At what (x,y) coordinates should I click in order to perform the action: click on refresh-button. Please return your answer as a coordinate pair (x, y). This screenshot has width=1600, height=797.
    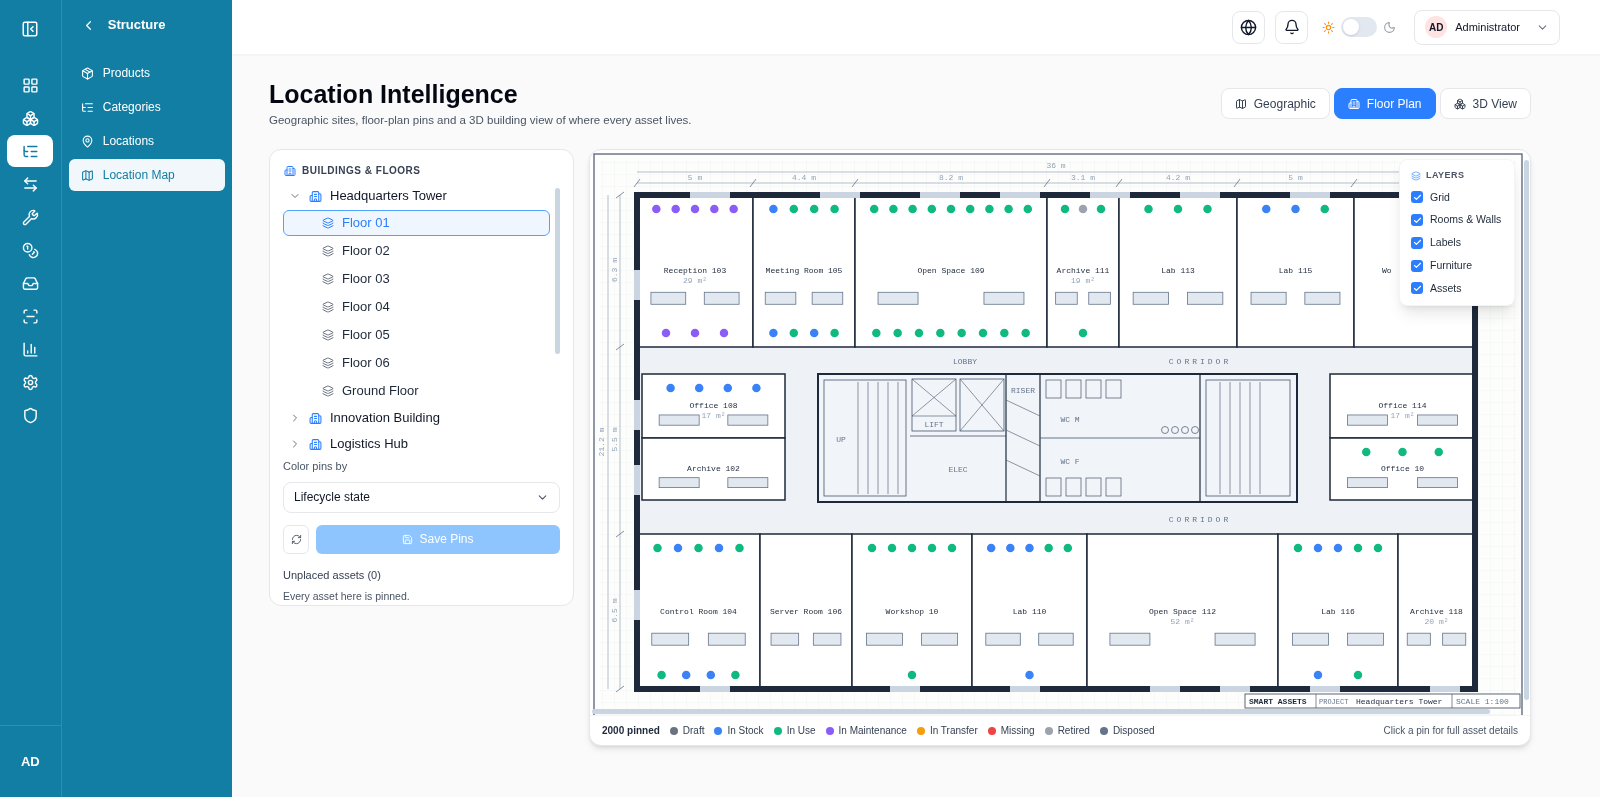
    Looking at the image, I should click on (296, 539).